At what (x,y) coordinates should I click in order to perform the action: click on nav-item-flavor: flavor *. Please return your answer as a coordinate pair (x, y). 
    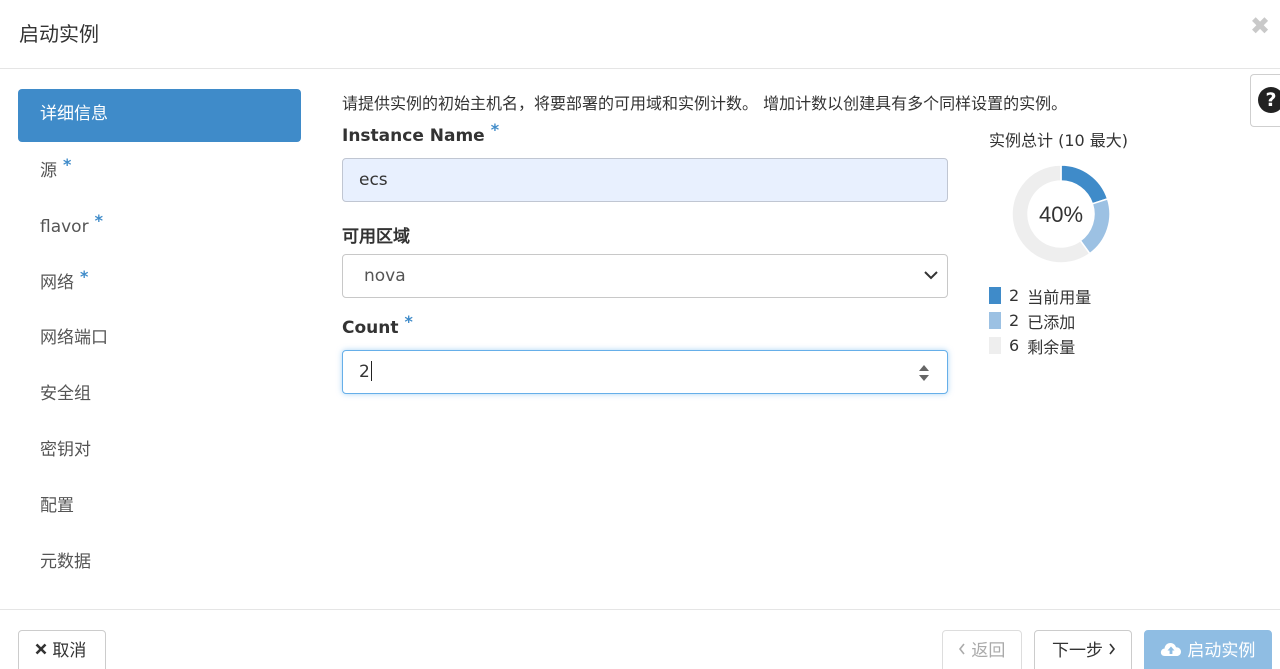
    Looking at the image, I should click on (159, 229).